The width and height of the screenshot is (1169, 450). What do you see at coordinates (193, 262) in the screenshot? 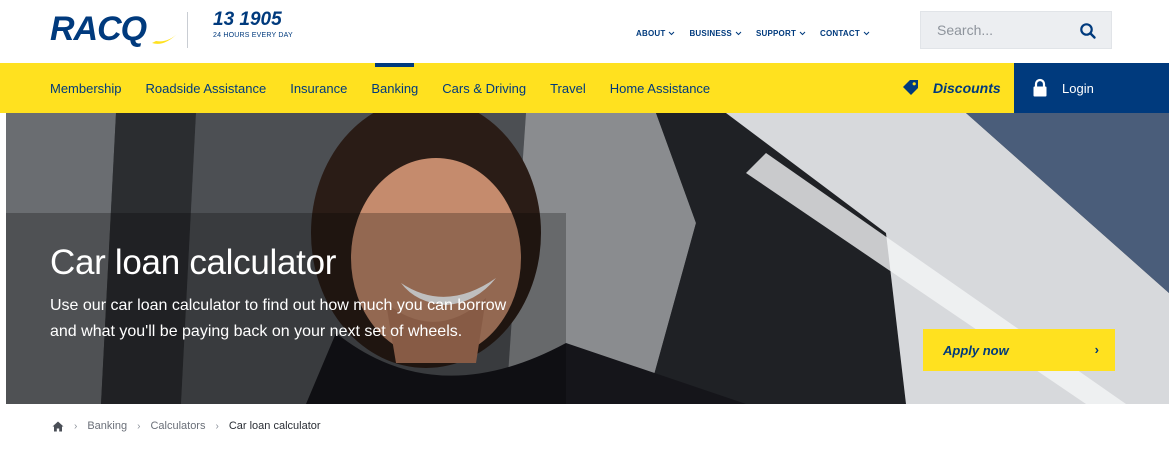
I see `page-title: Car loan calculator` at bounding box center [193, 262].